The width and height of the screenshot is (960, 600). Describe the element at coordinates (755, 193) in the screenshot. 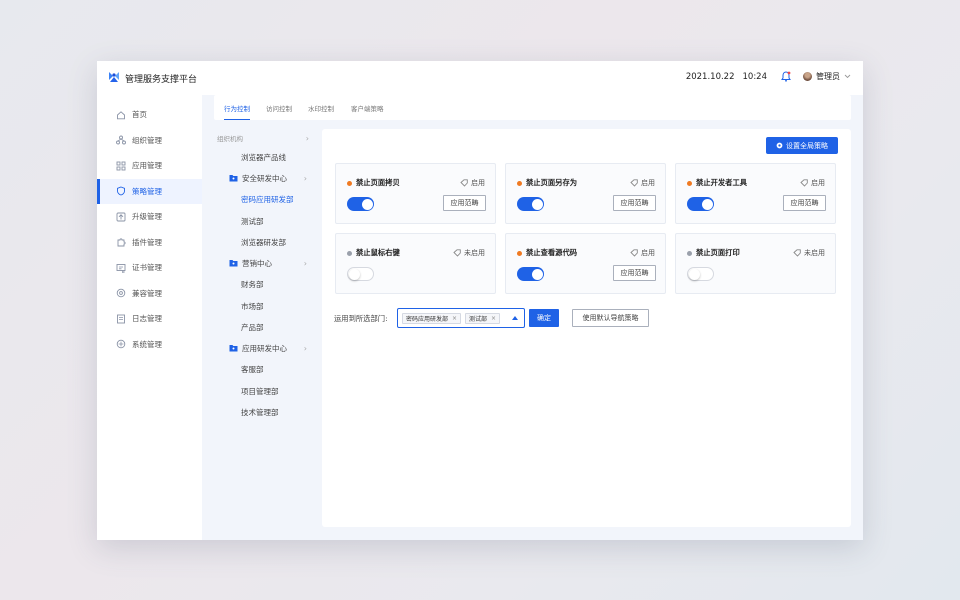

I see `policy-card: 禁止开发者工具 启用 应用范畴` at that location.